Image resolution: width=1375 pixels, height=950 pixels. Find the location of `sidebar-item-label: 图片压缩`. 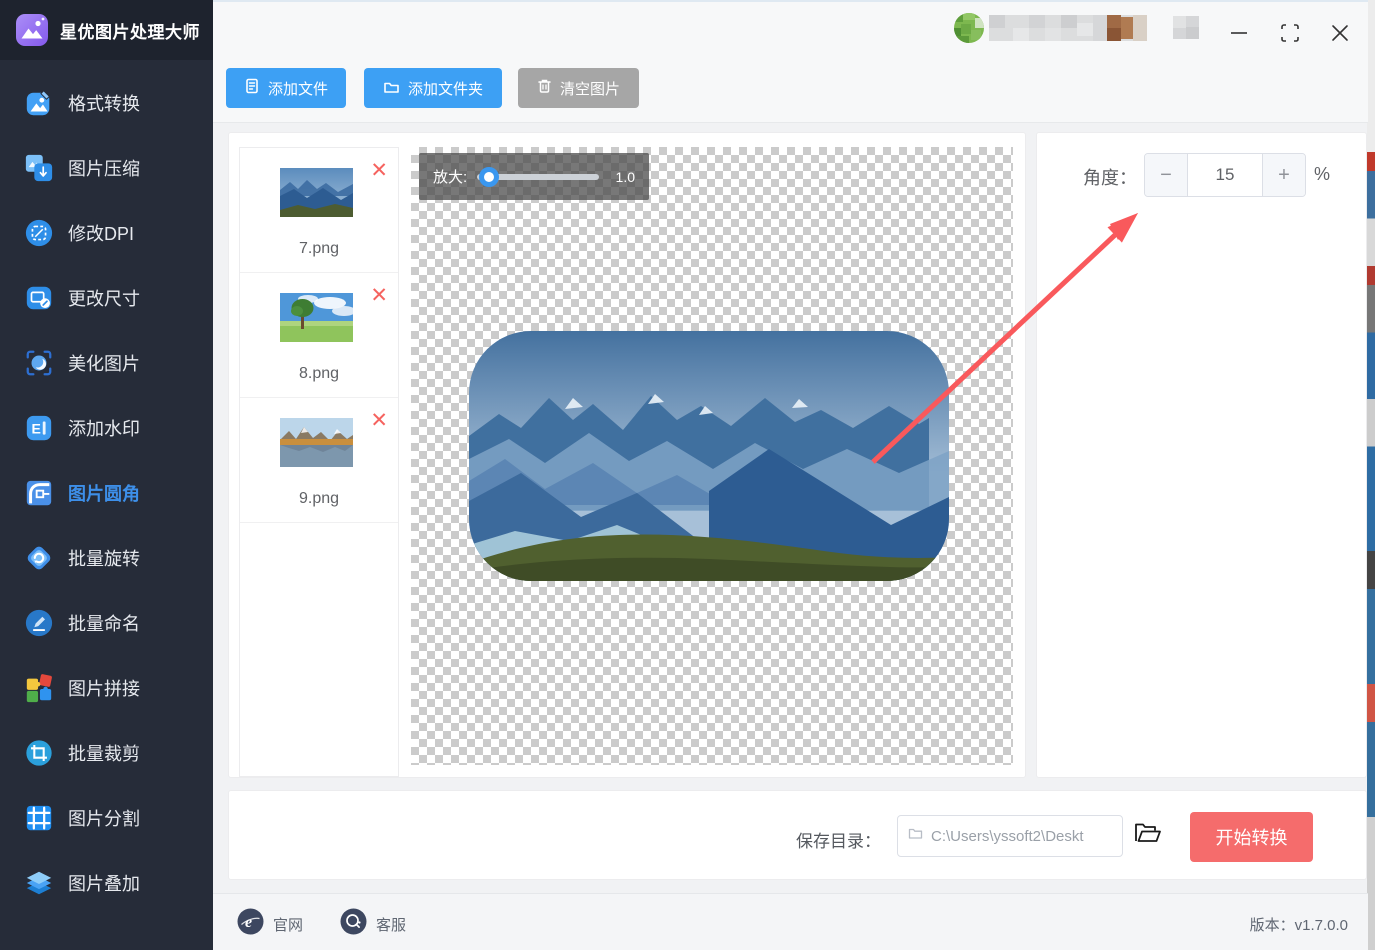

sidebar-item-label: 图片压缩 is located at coordinates (104, 168).